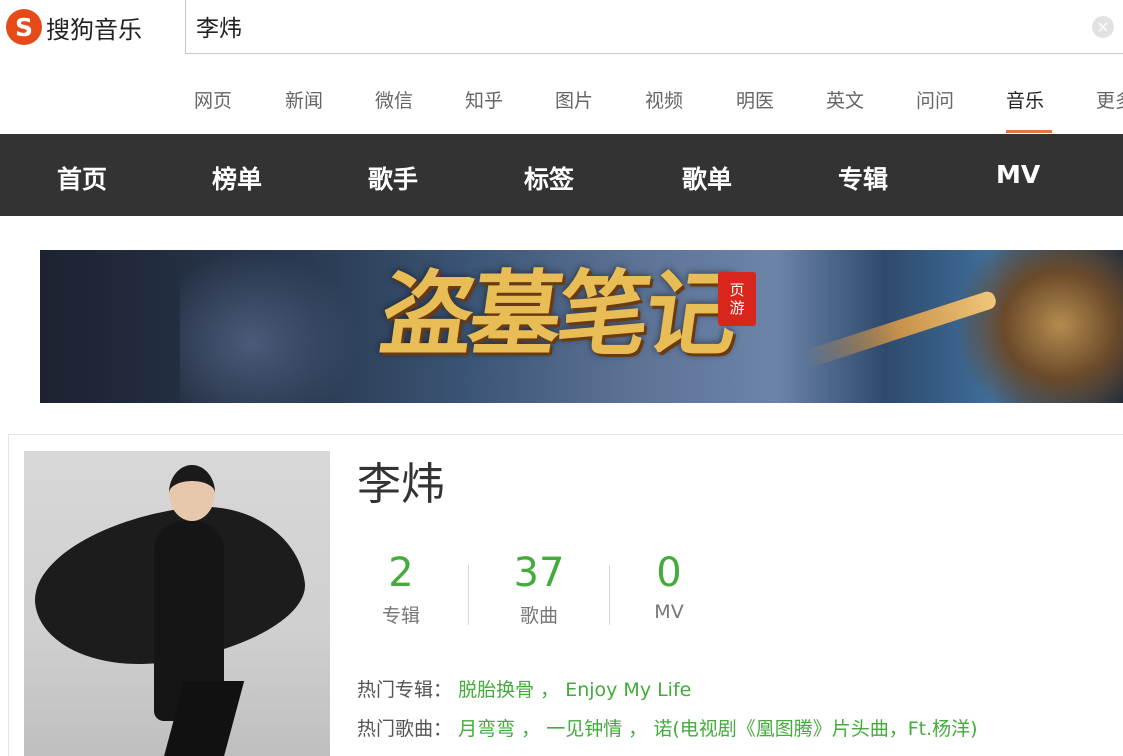  What do you see at coordinates (304, 99) in the screenshot?
I see `tab-news: 新闻` at bounding box center [304, 99].